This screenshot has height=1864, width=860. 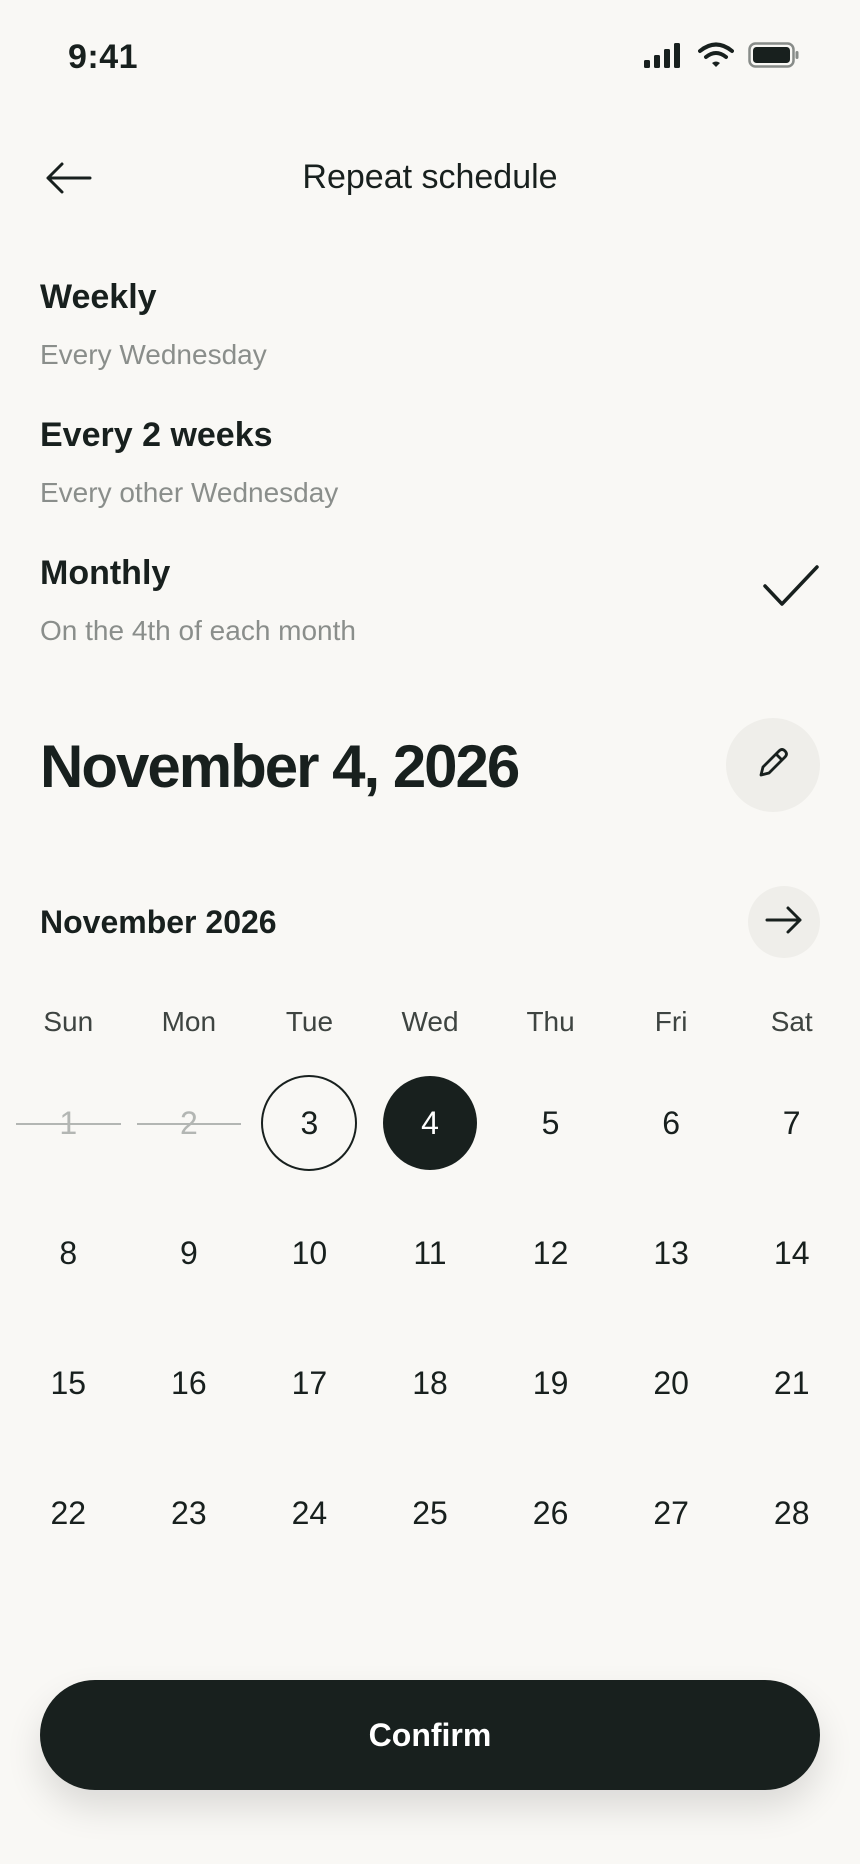 I want to click on calendar-day: 21, so click(x=791, y=1383).